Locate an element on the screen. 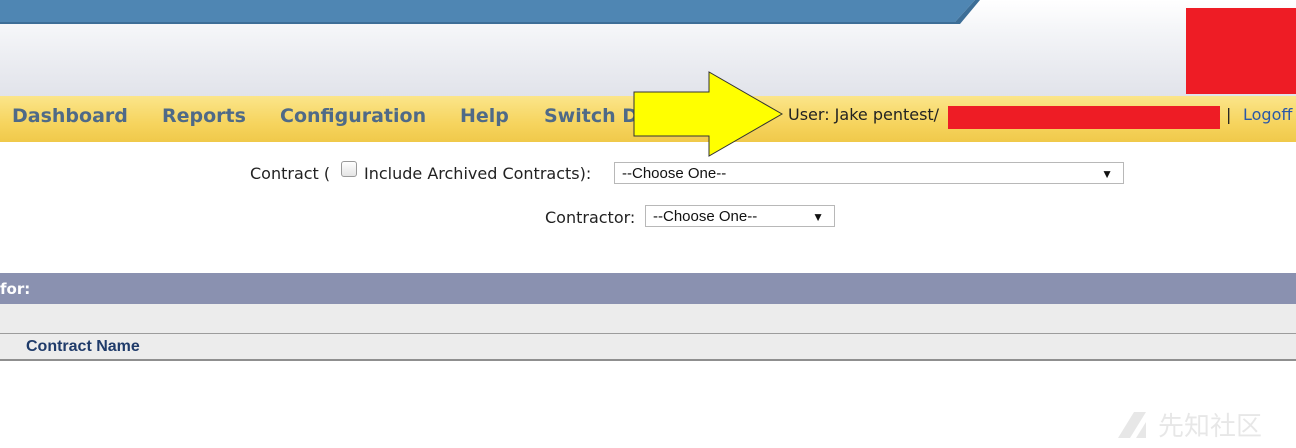 The height and width of the screenshot is (448, 1296). watermark-logo-icon is located at coordinates (1132, 425).